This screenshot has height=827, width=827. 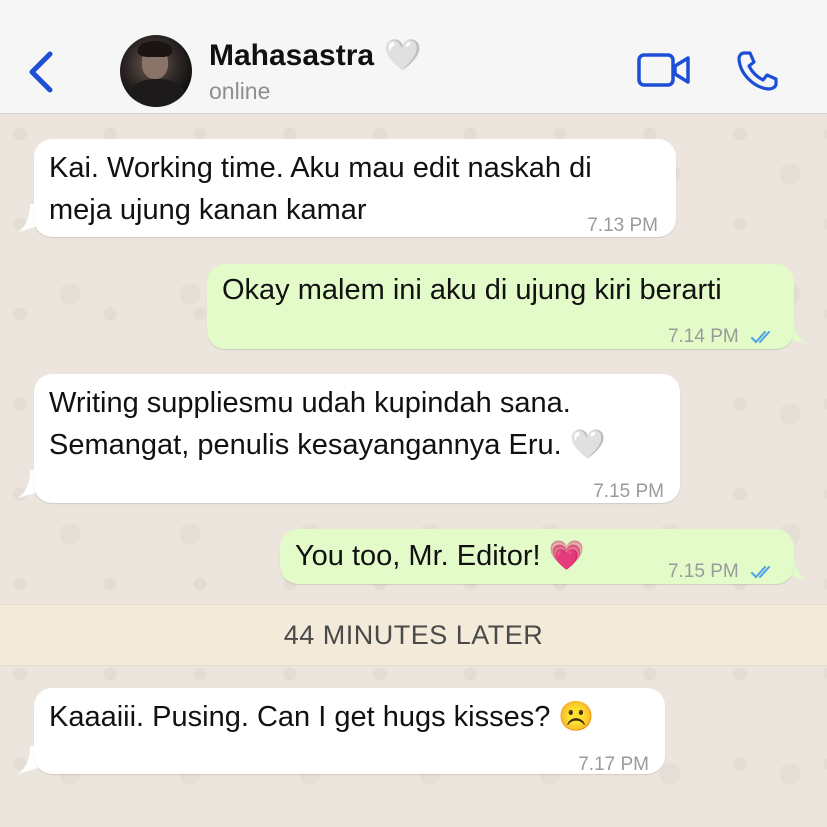 I want to click on contact-status: online, so click(x=240, y=91).